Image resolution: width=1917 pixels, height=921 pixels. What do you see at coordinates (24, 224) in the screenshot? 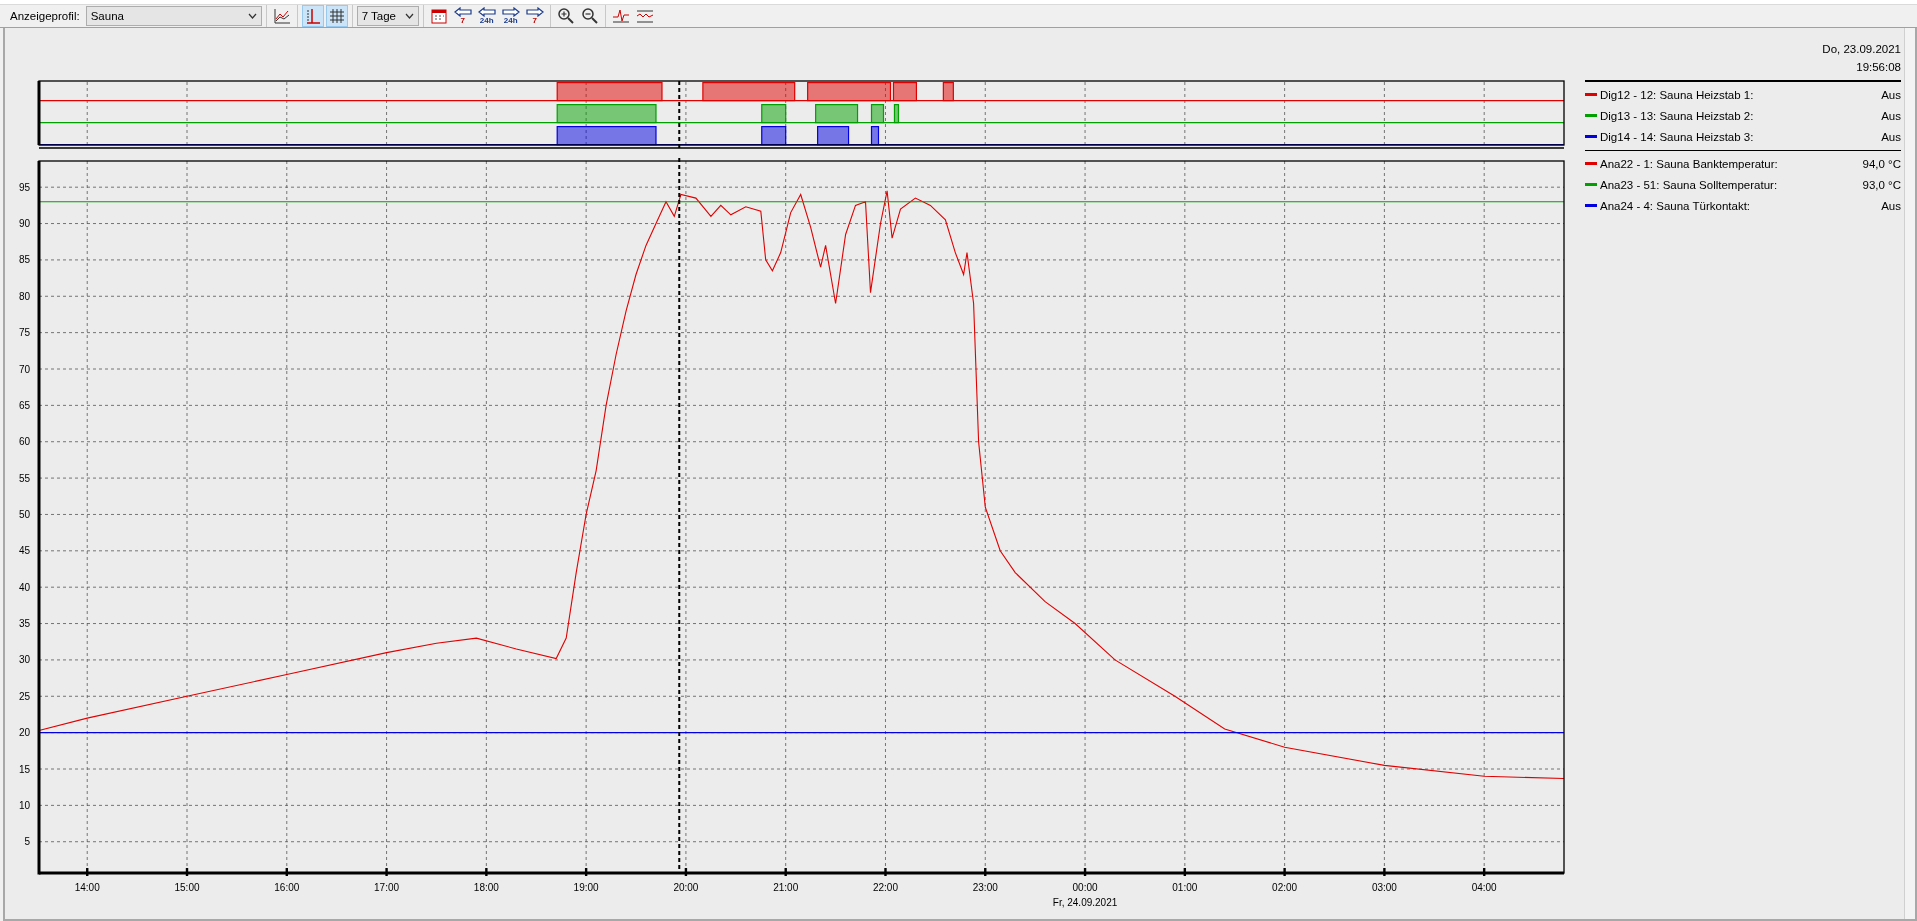
I see `y-tick-label: 90` at bounding box center [24, 224].